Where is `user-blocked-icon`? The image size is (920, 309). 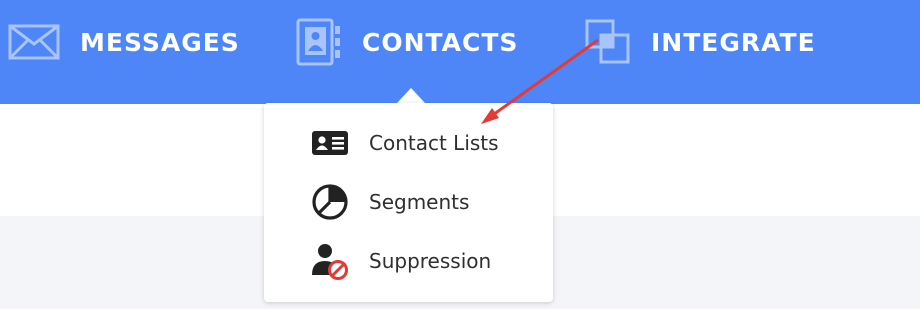 user-blocked-icon is located at coordinates (330, 262).